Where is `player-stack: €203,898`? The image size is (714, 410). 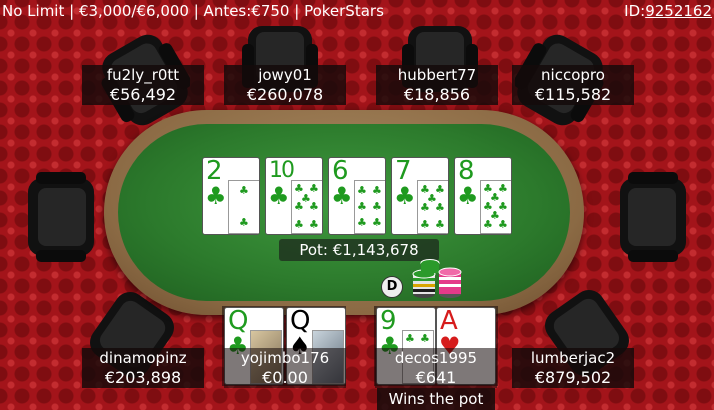 player-stack: €203,898 is located at coordinates (143, 377).